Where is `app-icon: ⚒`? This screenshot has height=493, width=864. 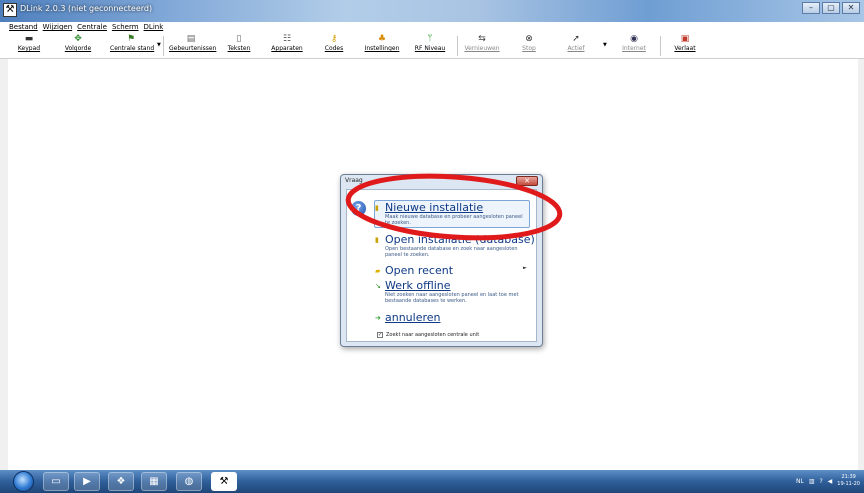
app-icon: ⚒ is located at coordinates (10, 10).